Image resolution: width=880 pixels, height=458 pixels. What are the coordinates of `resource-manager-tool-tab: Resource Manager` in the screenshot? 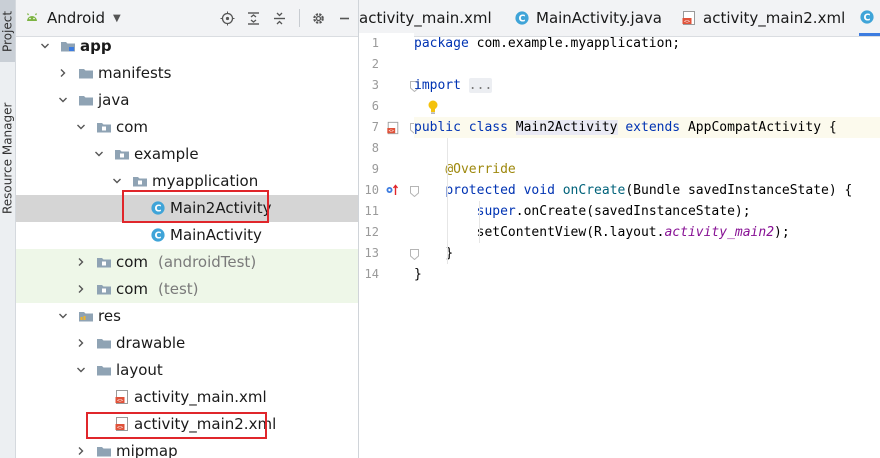 It's located at (7, 158).